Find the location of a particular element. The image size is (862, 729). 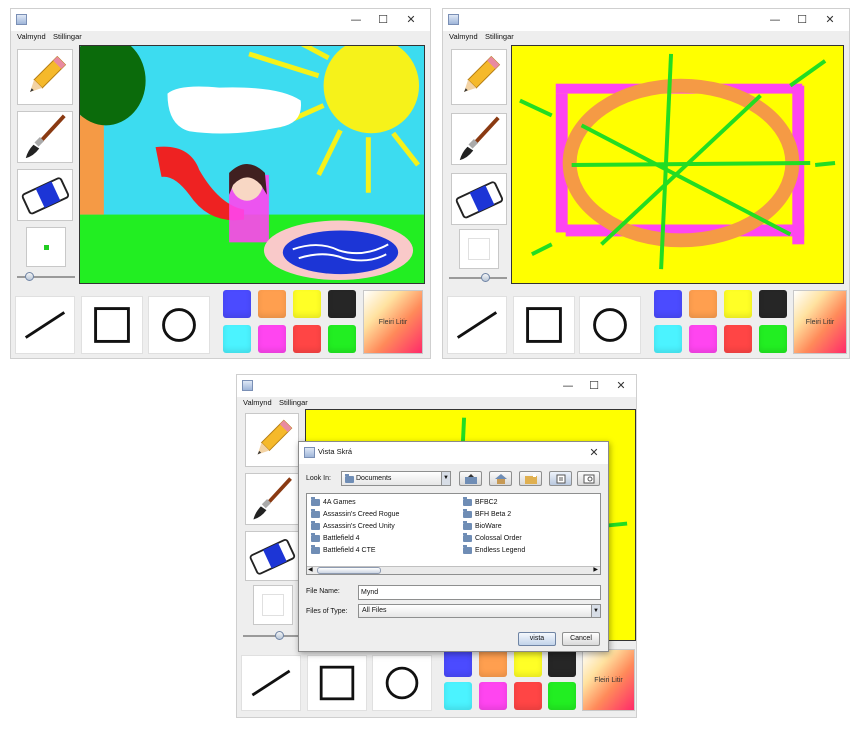

home-button is located at coordinates (500, 478).